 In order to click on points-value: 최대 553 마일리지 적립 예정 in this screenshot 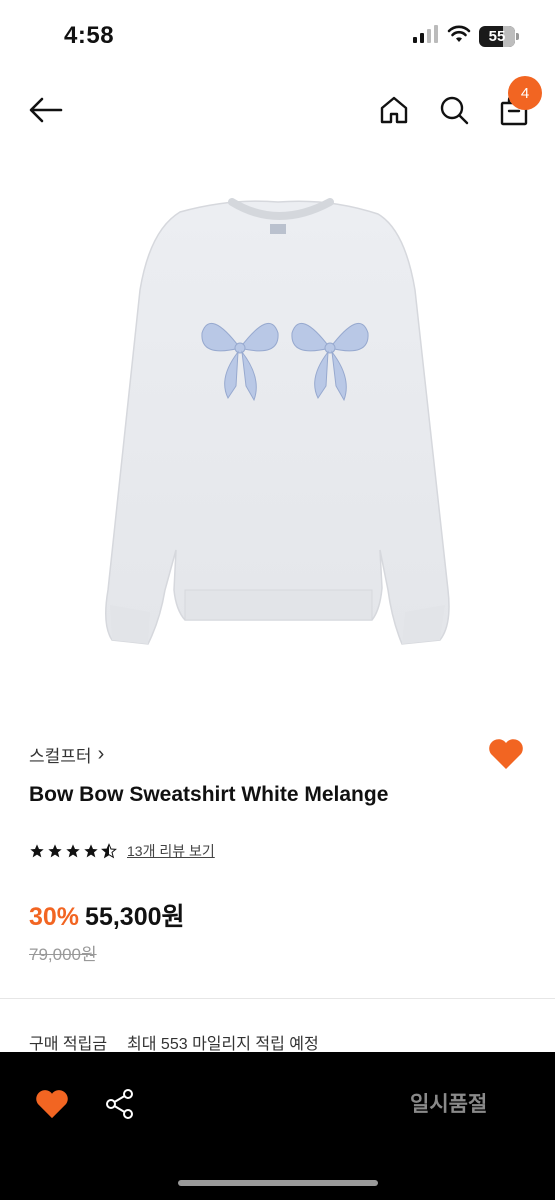, I will do `click(223, 1044)`.